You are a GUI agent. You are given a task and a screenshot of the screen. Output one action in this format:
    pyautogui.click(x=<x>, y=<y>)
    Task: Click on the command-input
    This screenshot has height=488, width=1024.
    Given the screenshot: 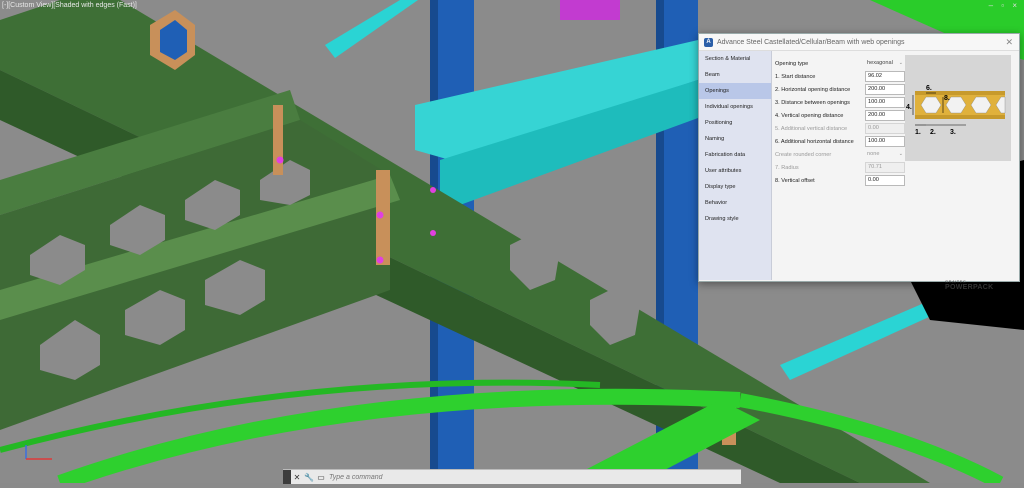 What is the action you would take?
    pyautogui.click(x=519, y=477)
    